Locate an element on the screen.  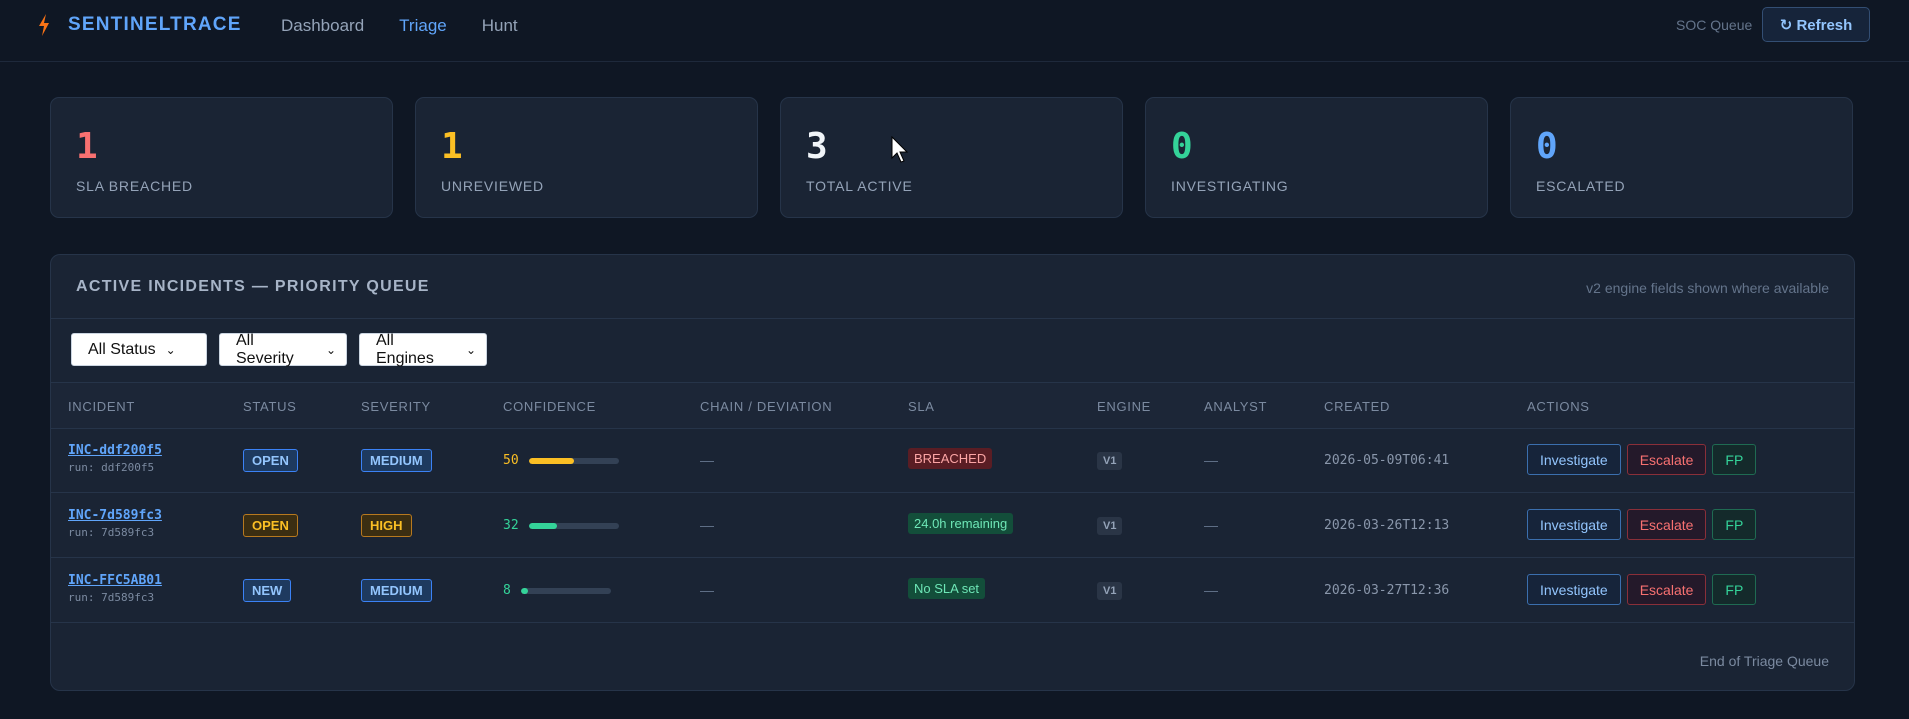
created-timestamp: 2026-03-27T12:36 is located at coordinates (1387, 590).